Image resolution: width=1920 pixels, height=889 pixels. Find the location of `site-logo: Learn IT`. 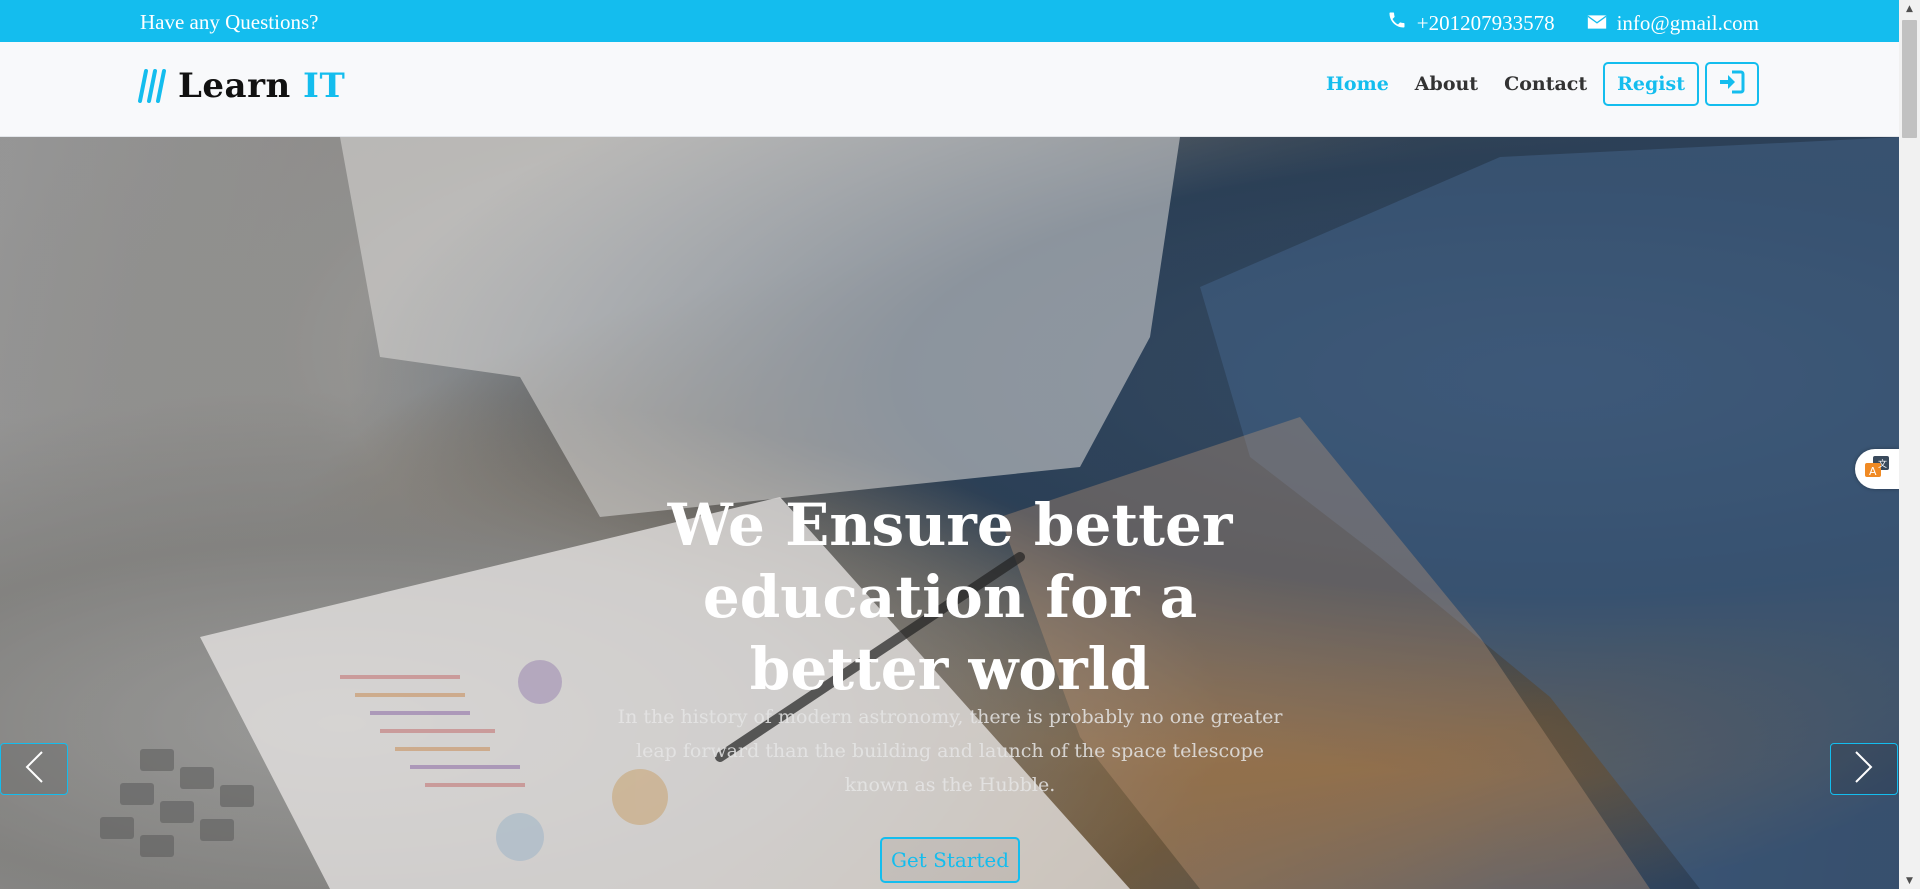

site-logo: Learn IT is located at coordinates (241, 86).